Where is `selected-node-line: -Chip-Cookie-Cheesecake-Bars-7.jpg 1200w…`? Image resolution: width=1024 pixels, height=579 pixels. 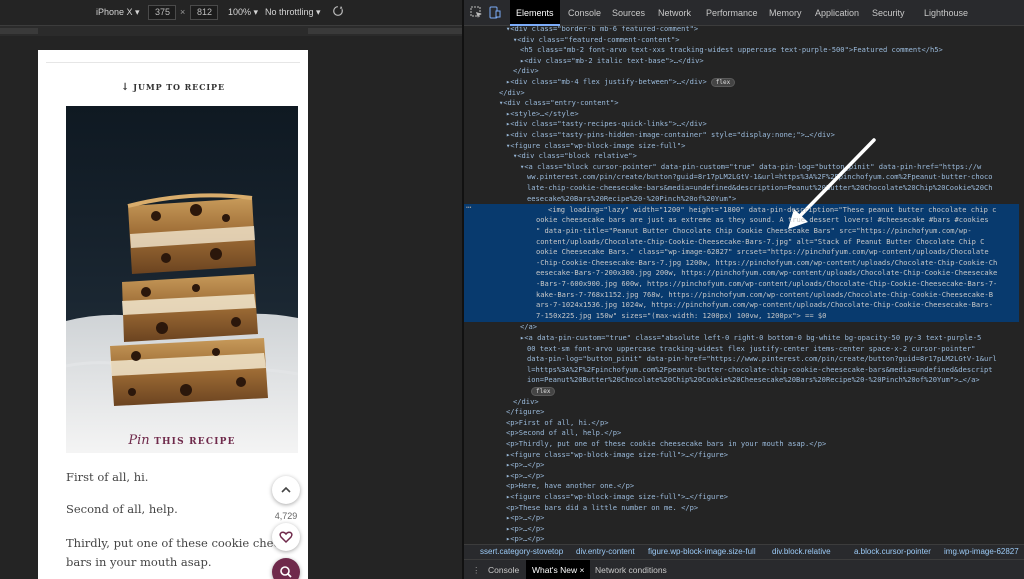
selected-node-line: -Chip-Cookie-Cheesecake-Bars-7.jpg 1200w… is located at coordinates (767, 262).